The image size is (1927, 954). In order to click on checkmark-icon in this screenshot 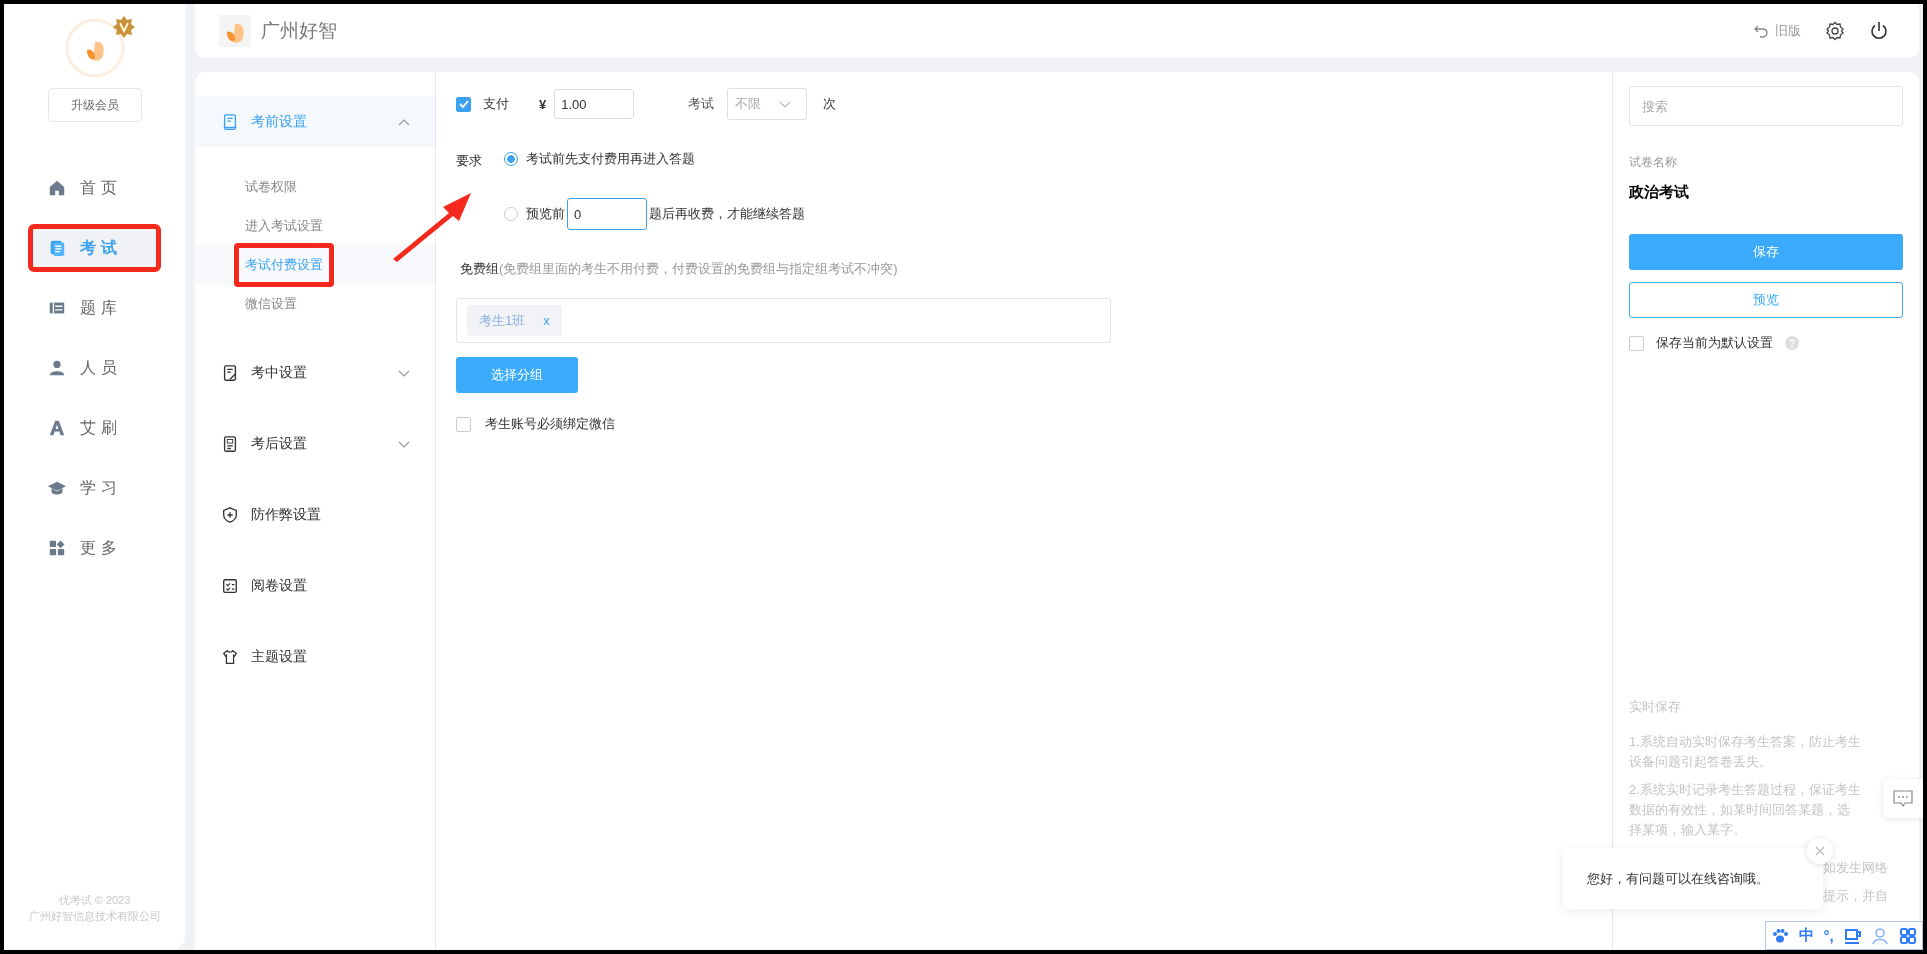, I will do `click(463, 104)`.